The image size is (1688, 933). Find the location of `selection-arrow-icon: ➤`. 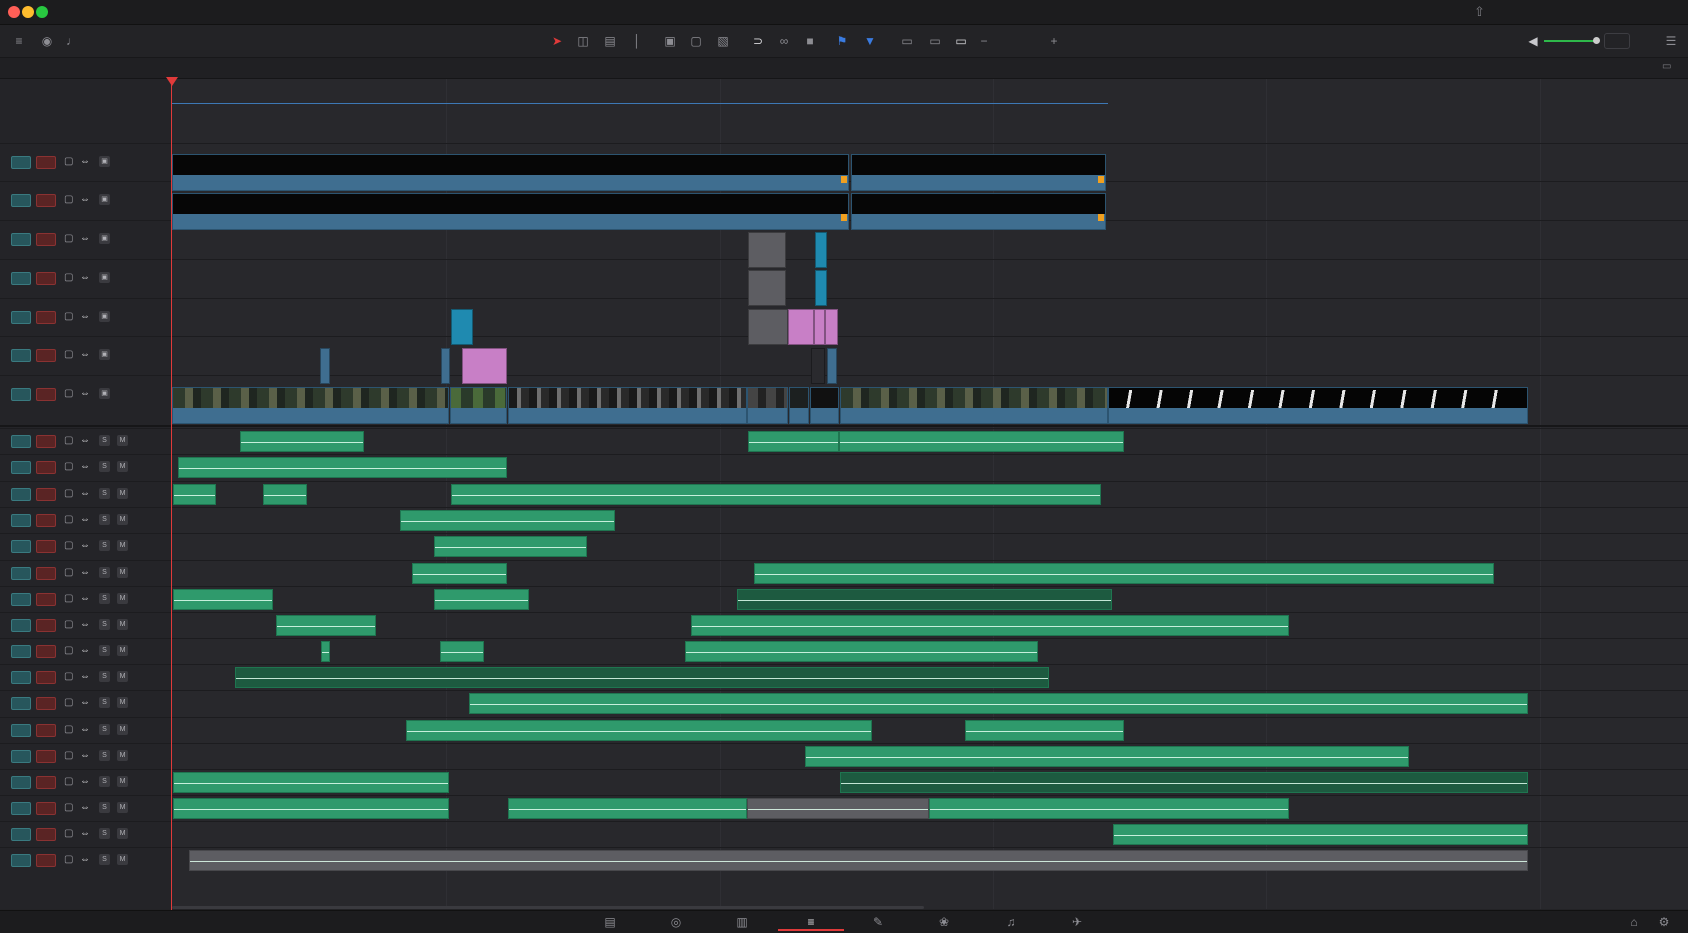

selection-arrow-icon: ➤ is located at coordinates (557, 41).